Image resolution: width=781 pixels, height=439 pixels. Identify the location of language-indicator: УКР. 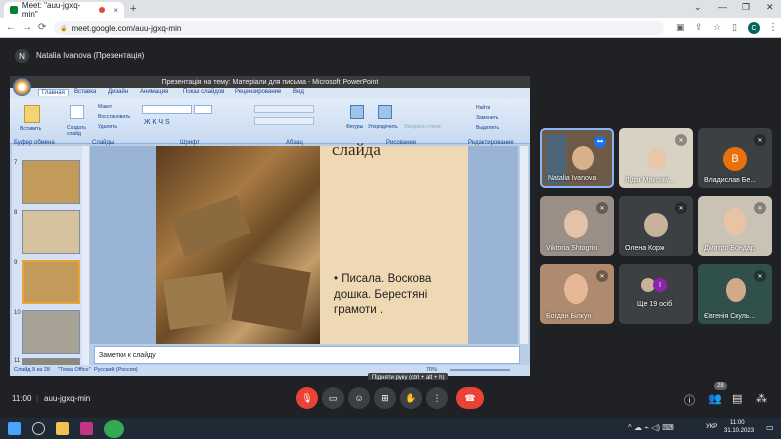
(711, 427).